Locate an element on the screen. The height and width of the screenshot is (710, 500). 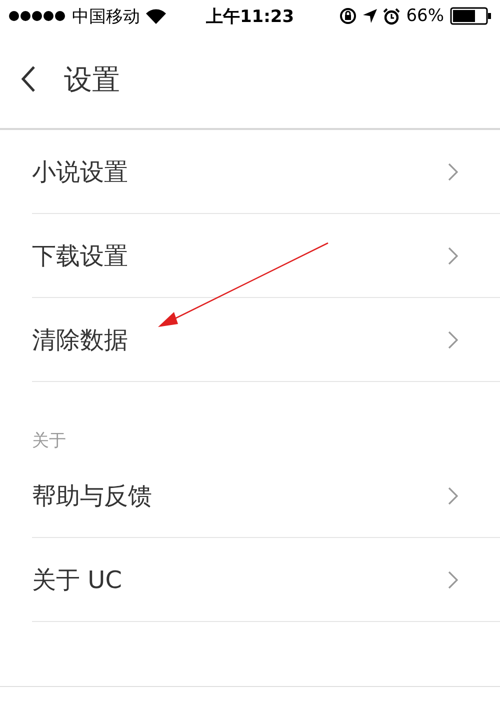
page-title: 设置 is located at coordinates (92, 80).